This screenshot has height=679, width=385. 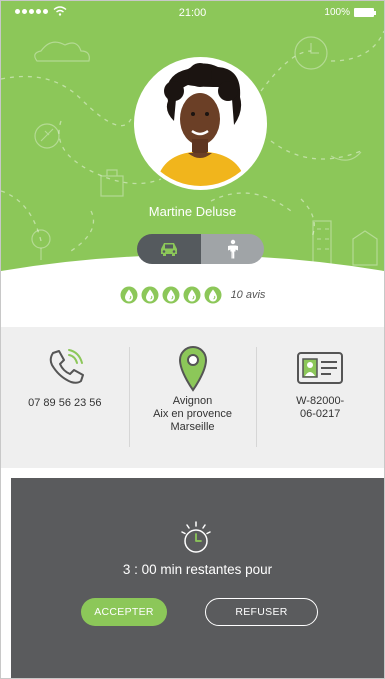 I want to click on status-bar: 21:00 100%, so click(x=192, y=12).